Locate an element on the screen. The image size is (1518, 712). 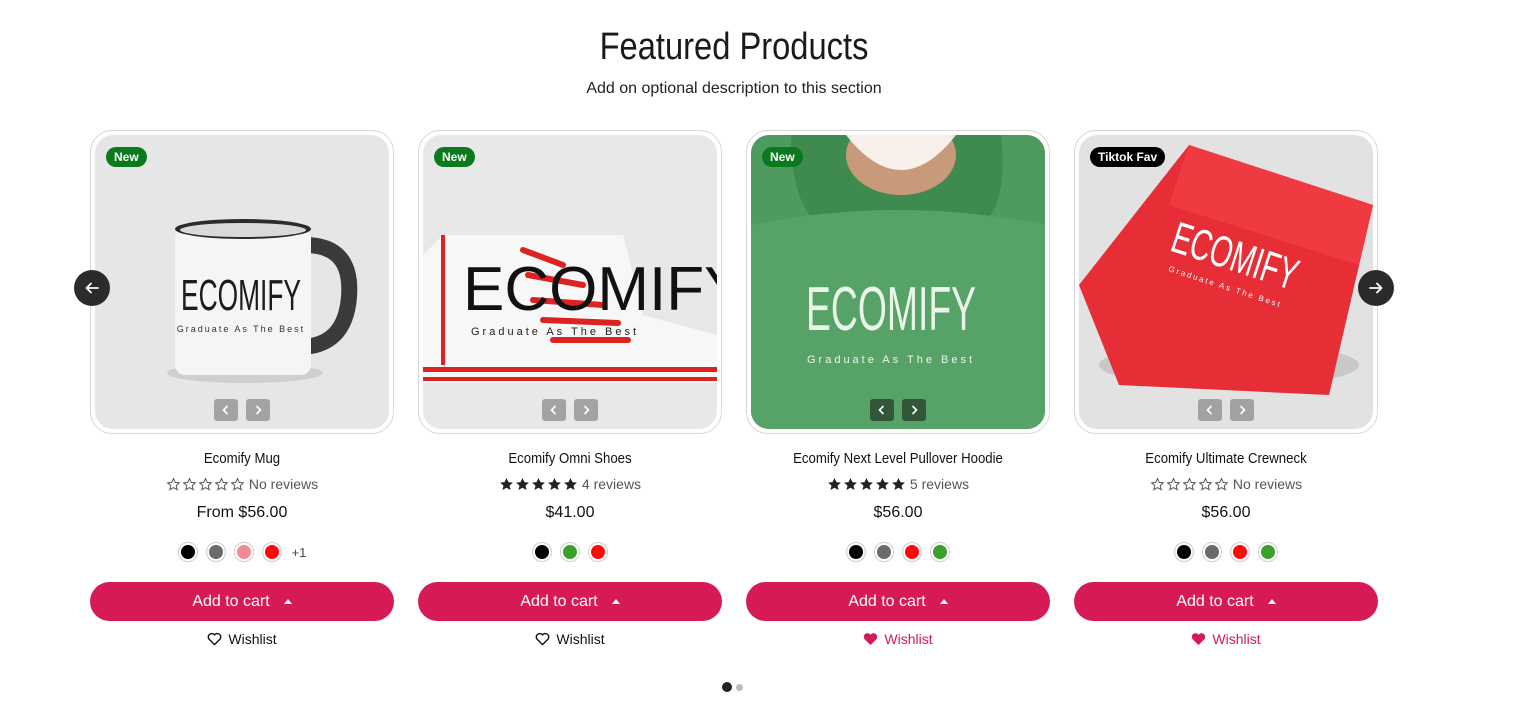
pagination-dot is located at coordinates (739, 687).